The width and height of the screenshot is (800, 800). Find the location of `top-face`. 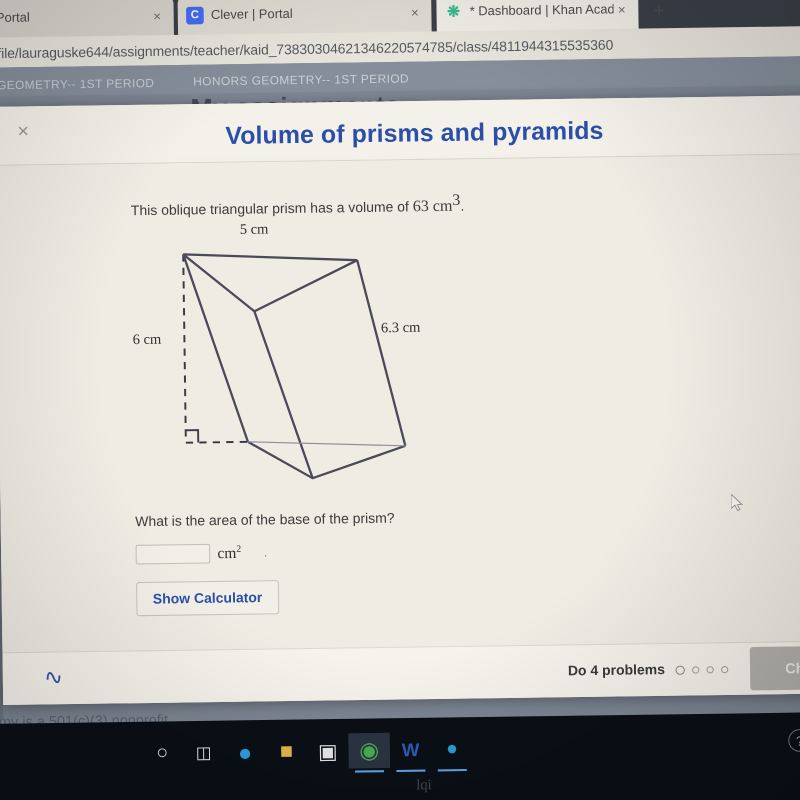

top-face is located at coordinates (270, 283).